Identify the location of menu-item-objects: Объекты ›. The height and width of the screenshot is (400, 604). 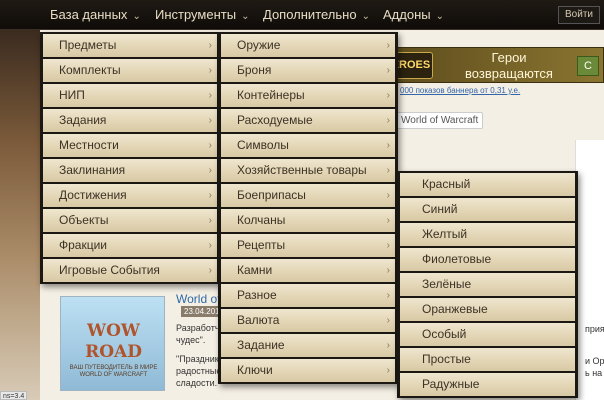
(130, 220).